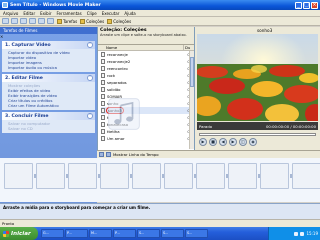 The height and width of the screenshot is (240, 320). Describe the element at coordinates (257, 134) in the screenshot. I see `seek-bar` at that location.